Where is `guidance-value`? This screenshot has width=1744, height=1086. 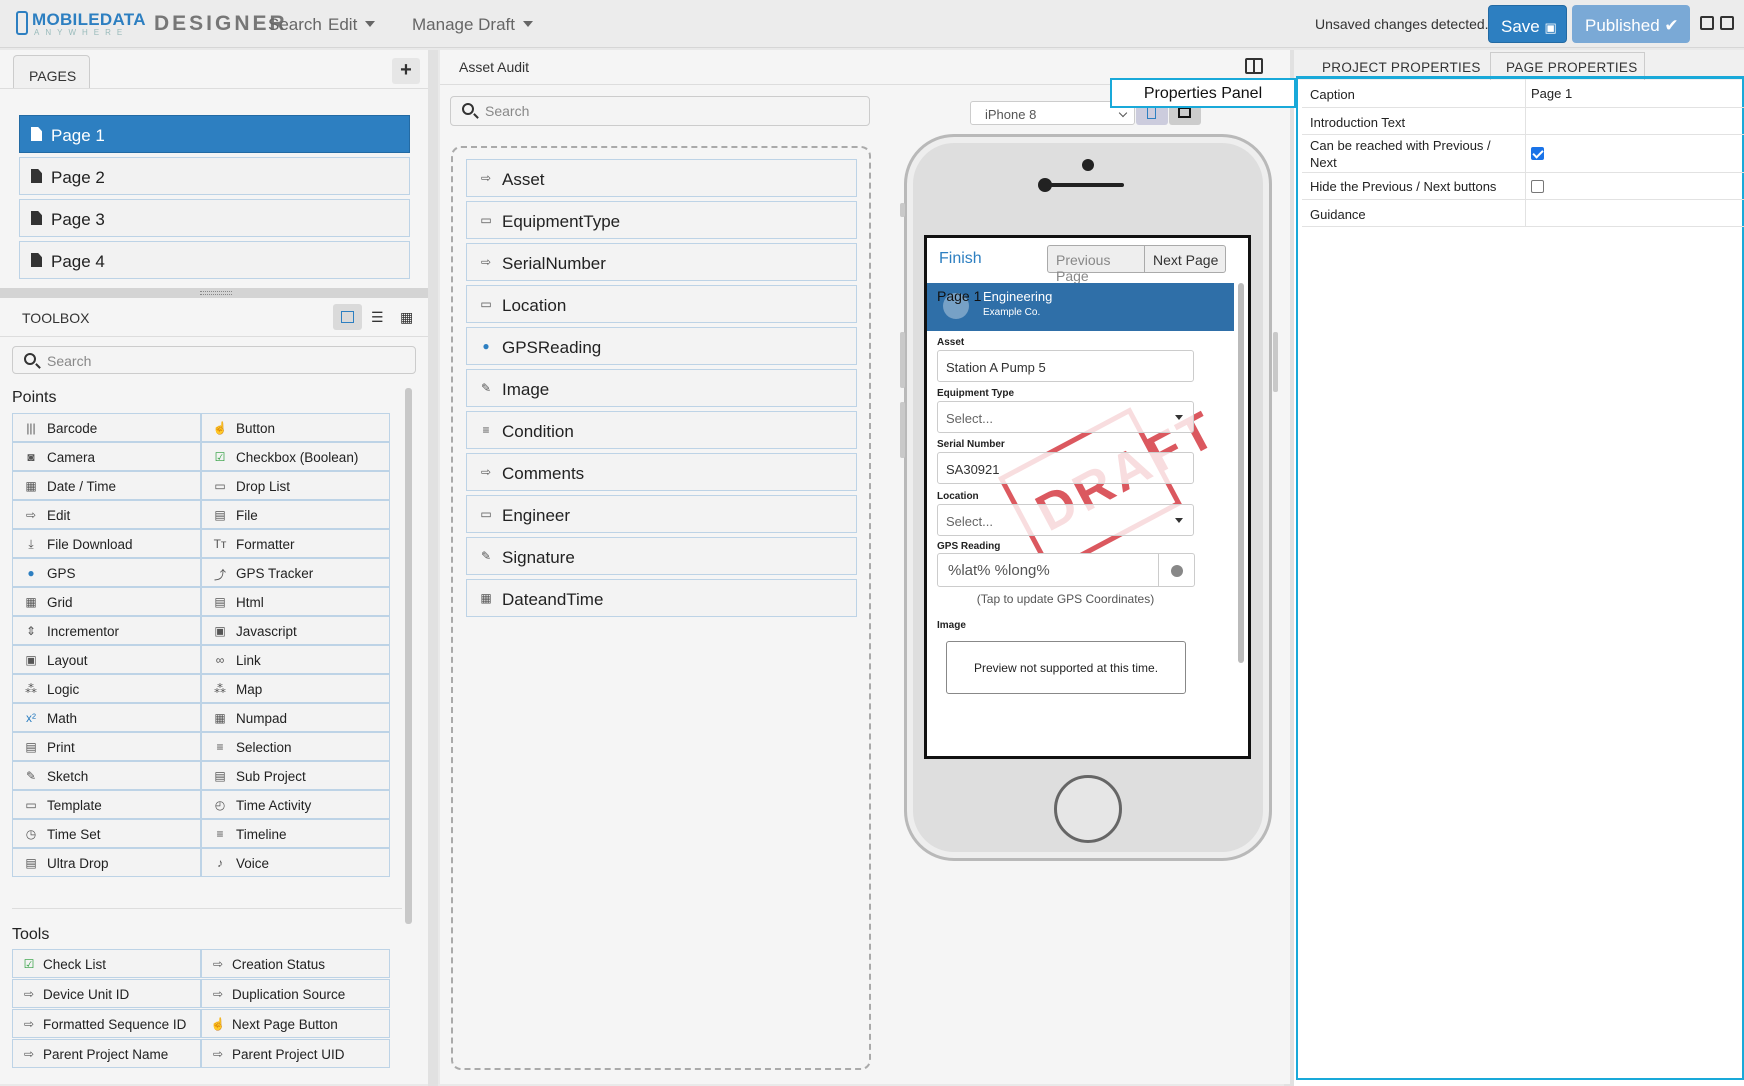
guidance-value is located at coordinates (1626, 214).